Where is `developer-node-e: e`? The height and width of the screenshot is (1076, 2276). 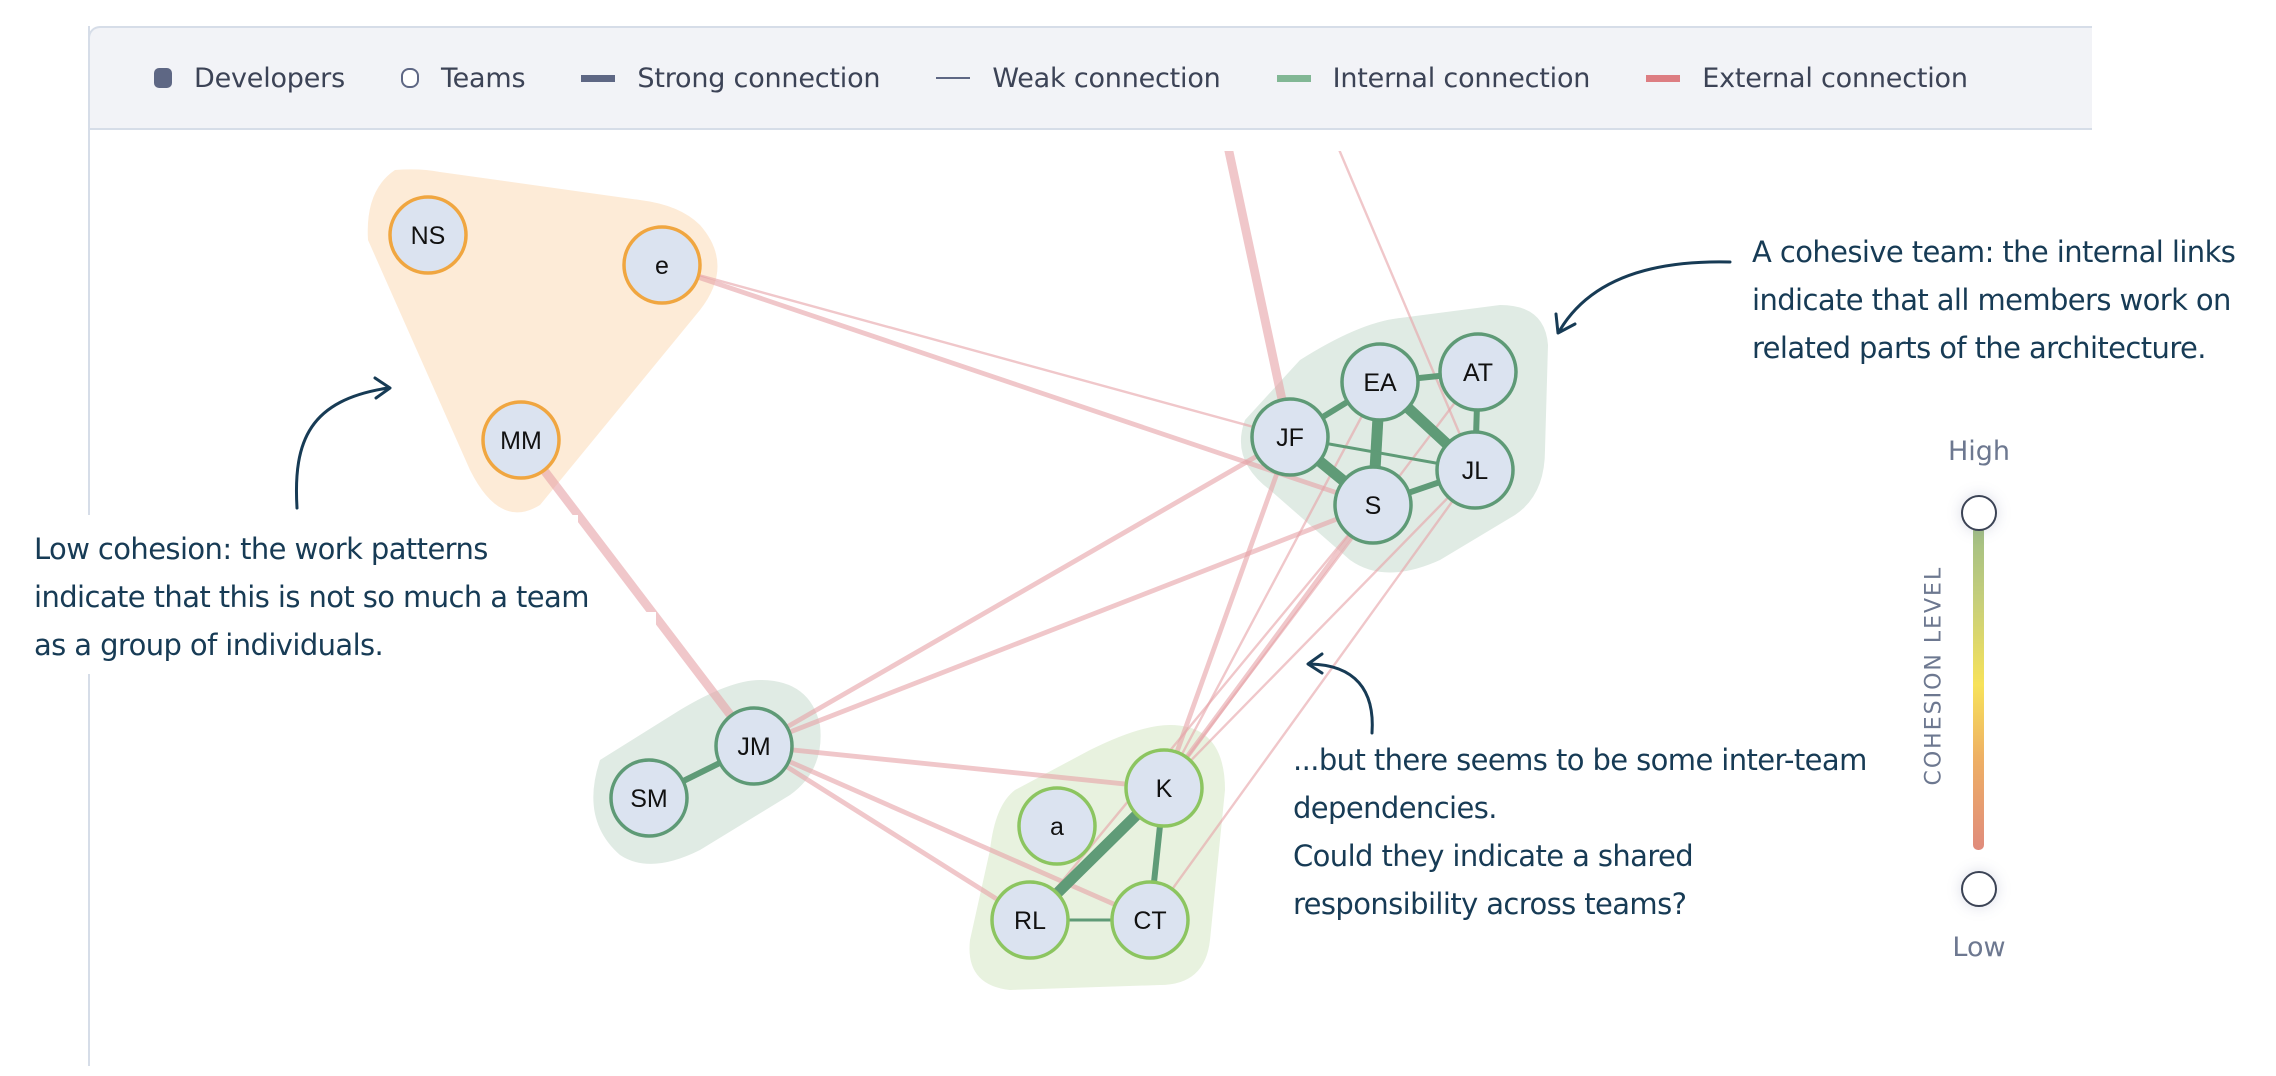
developer-node-e: e is located at coordinates (662, 265).